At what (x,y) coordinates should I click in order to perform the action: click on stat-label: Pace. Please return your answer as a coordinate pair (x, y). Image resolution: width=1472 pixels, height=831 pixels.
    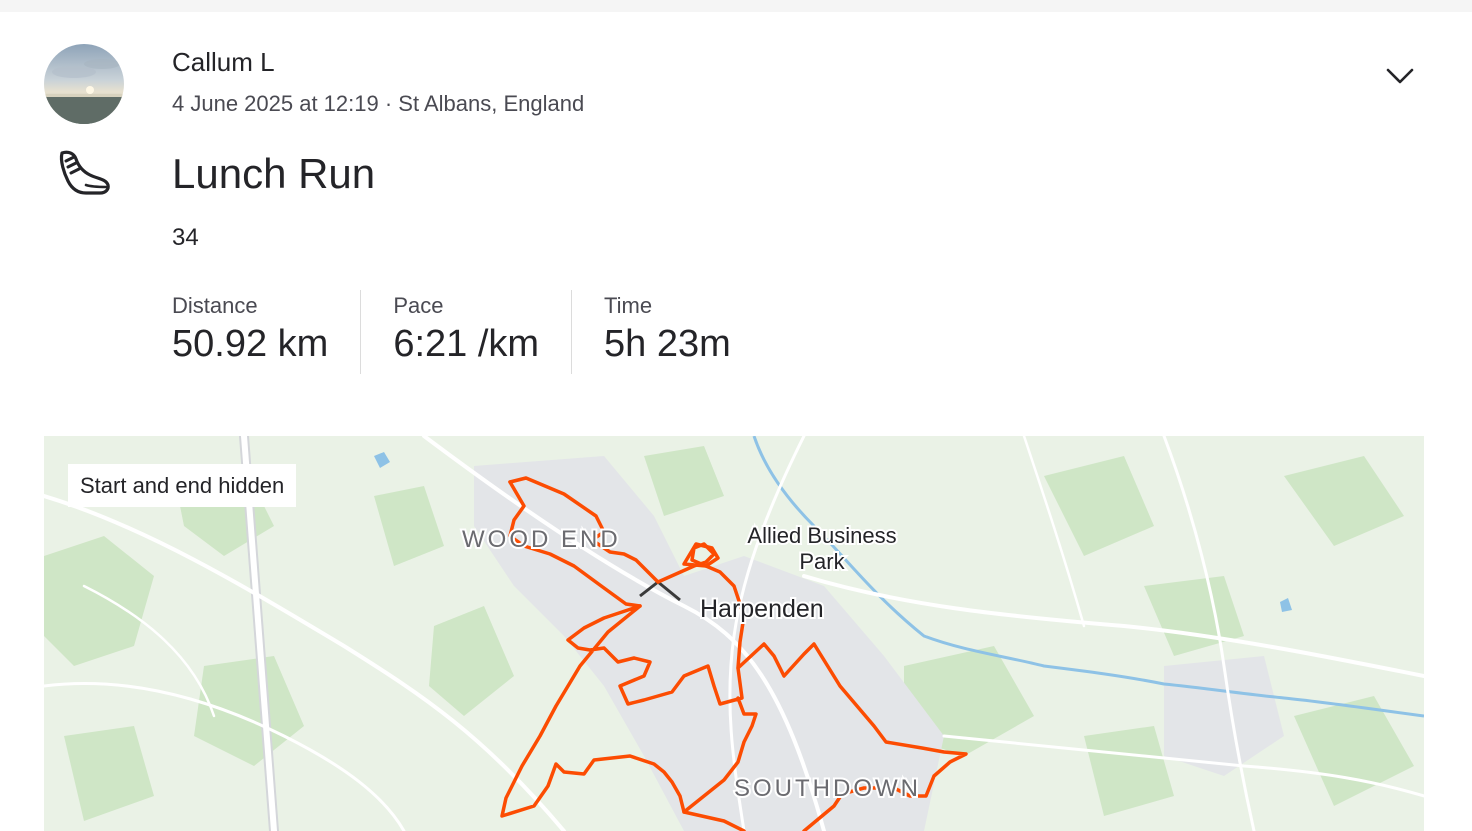
    Looking at the image, I should click on (418, 305).